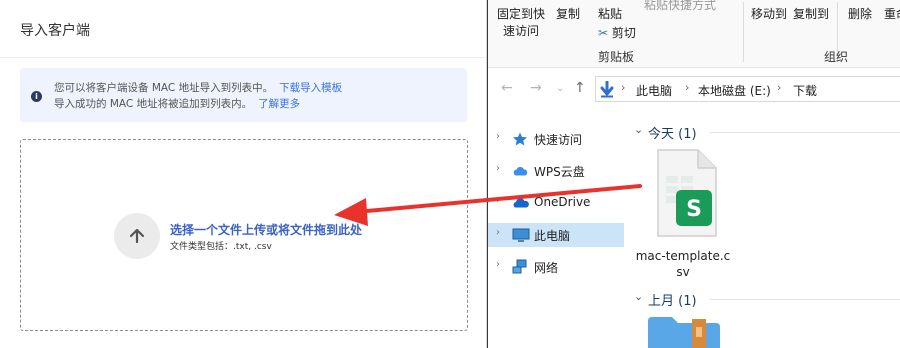  What do you see at coordinates (521, 268) in the screenshot?
I see `network-icon` at bounding box center [521, 268].